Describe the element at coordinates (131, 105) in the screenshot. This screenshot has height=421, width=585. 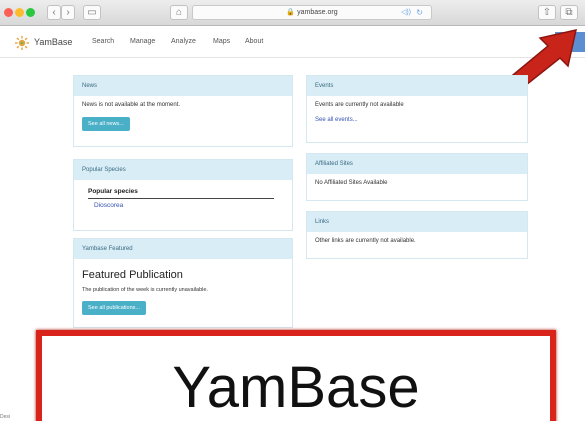
I see `news-text: News is not available at the moment.` at that location.